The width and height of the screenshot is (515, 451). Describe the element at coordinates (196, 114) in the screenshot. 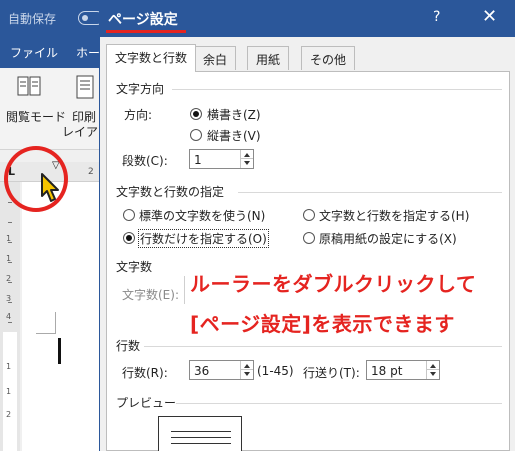

I see `radio-horizontal` at that location.